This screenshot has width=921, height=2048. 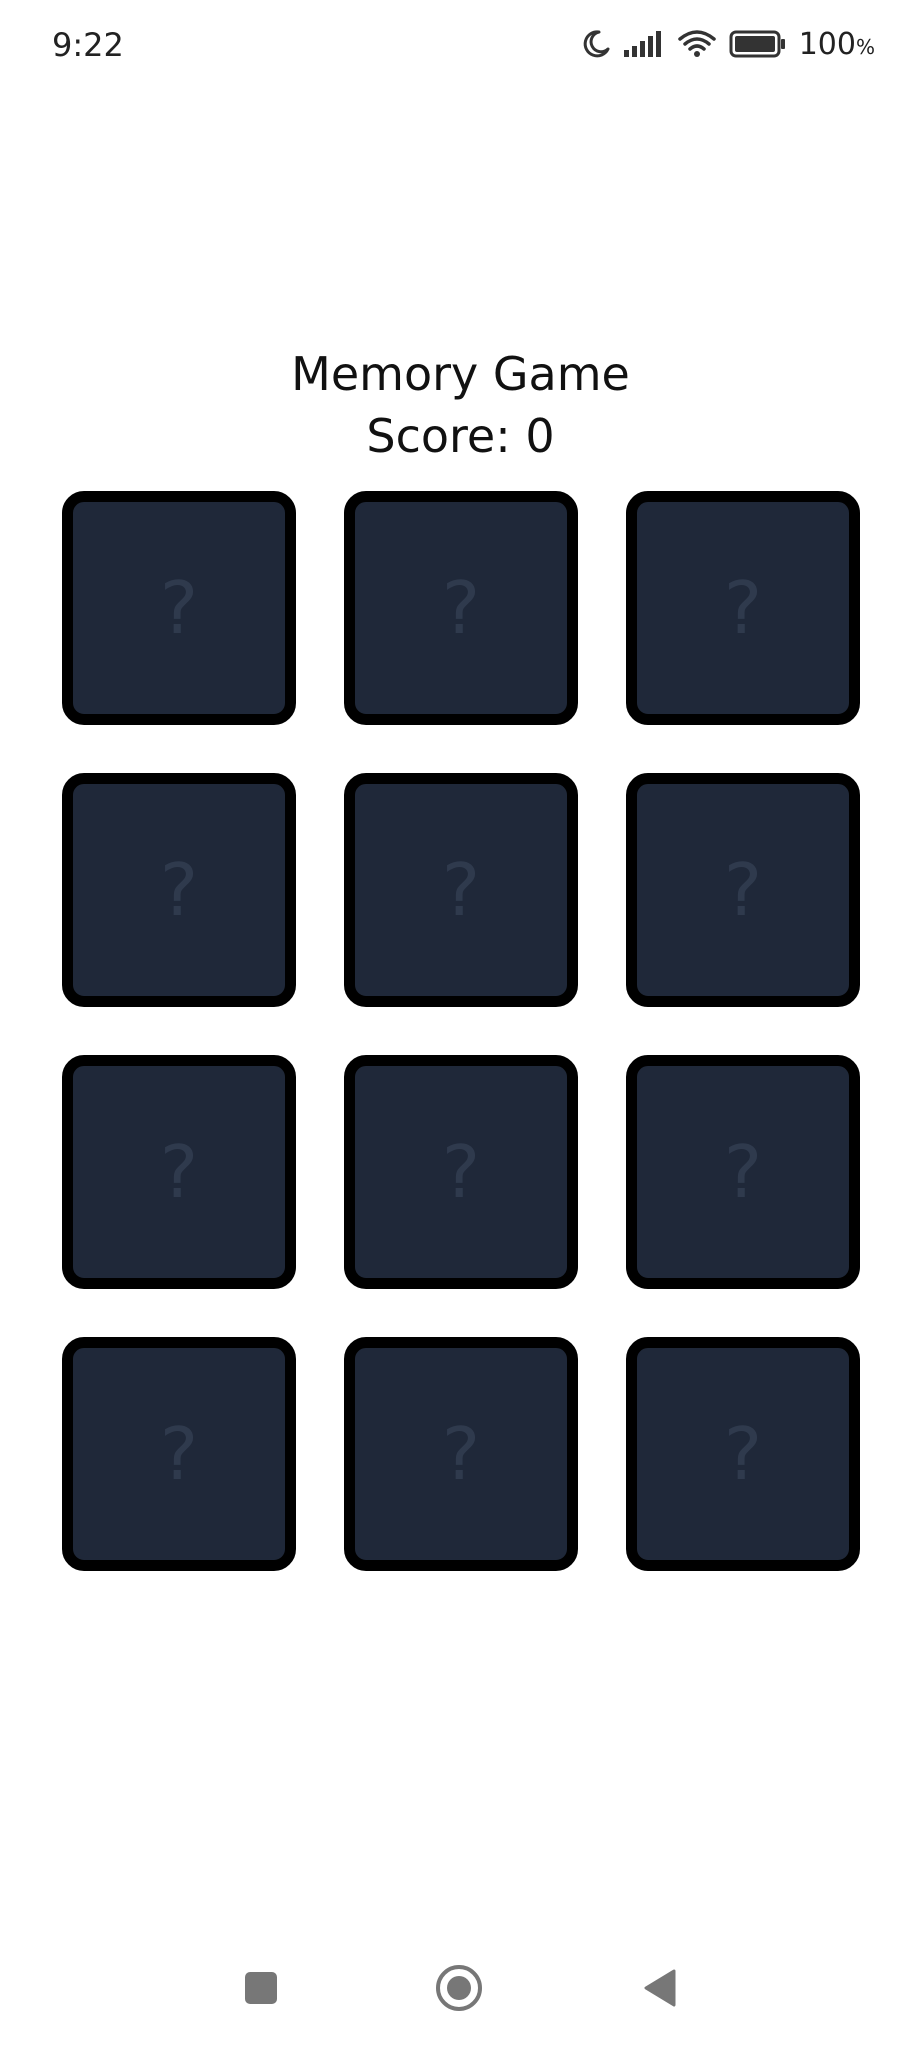 I want to click on recent-apps-button, so click(x=261, y=1990).